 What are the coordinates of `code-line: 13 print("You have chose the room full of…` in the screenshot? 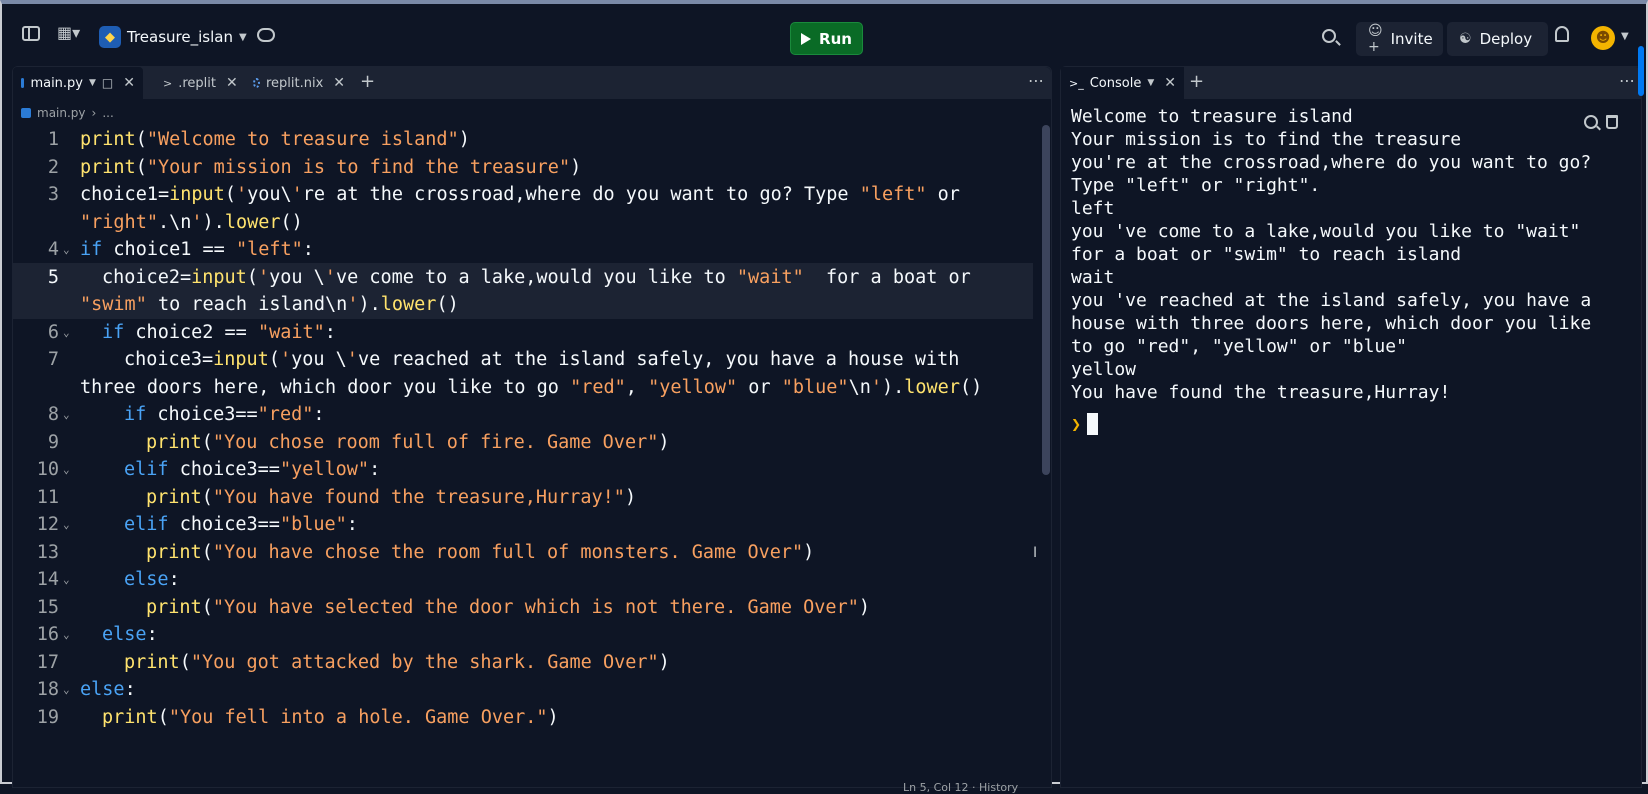 It's located at (523, 552).